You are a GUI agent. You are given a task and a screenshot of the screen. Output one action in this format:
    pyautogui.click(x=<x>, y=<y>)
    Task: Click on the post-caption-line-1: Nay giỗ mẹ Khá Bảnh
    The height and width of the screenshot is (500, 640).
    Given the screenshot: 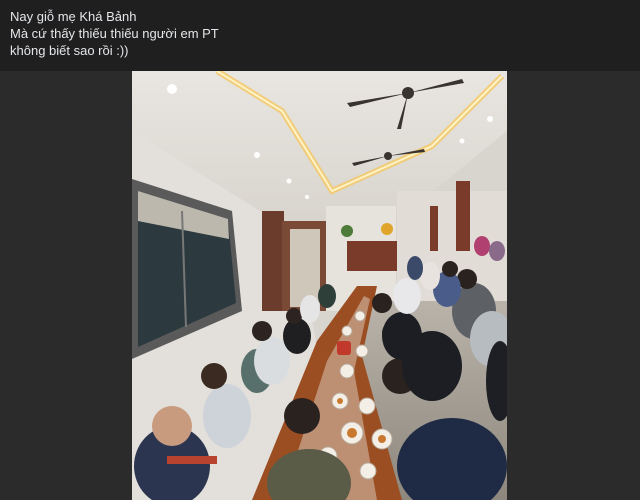 What is the action you would take?
    pyautogui.click(x=73, y=16)
    